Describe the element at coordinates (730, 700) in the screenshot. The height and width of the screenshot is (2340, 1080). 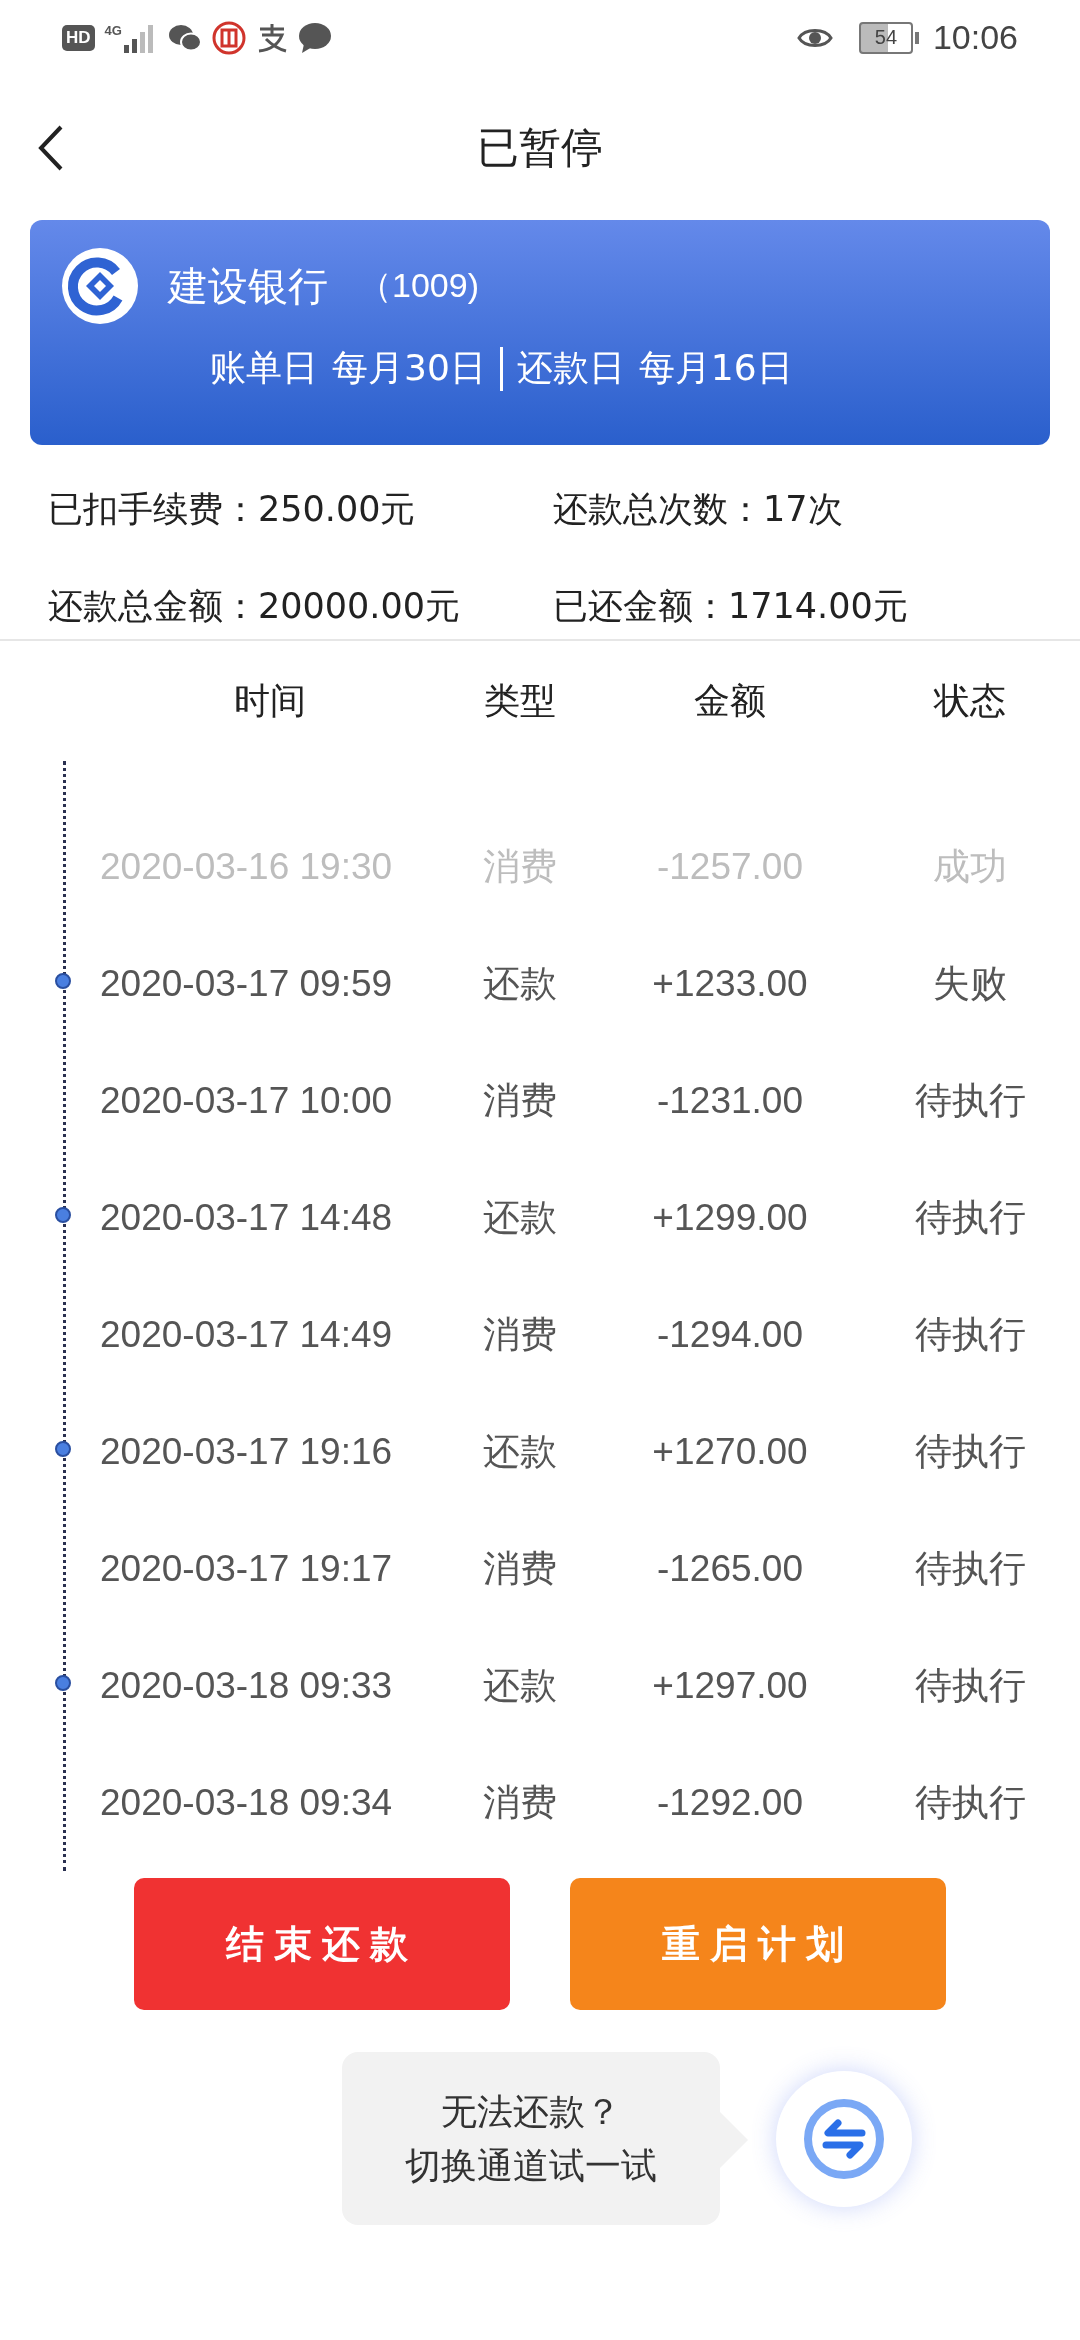
I see `column-header: 金额` at that location.